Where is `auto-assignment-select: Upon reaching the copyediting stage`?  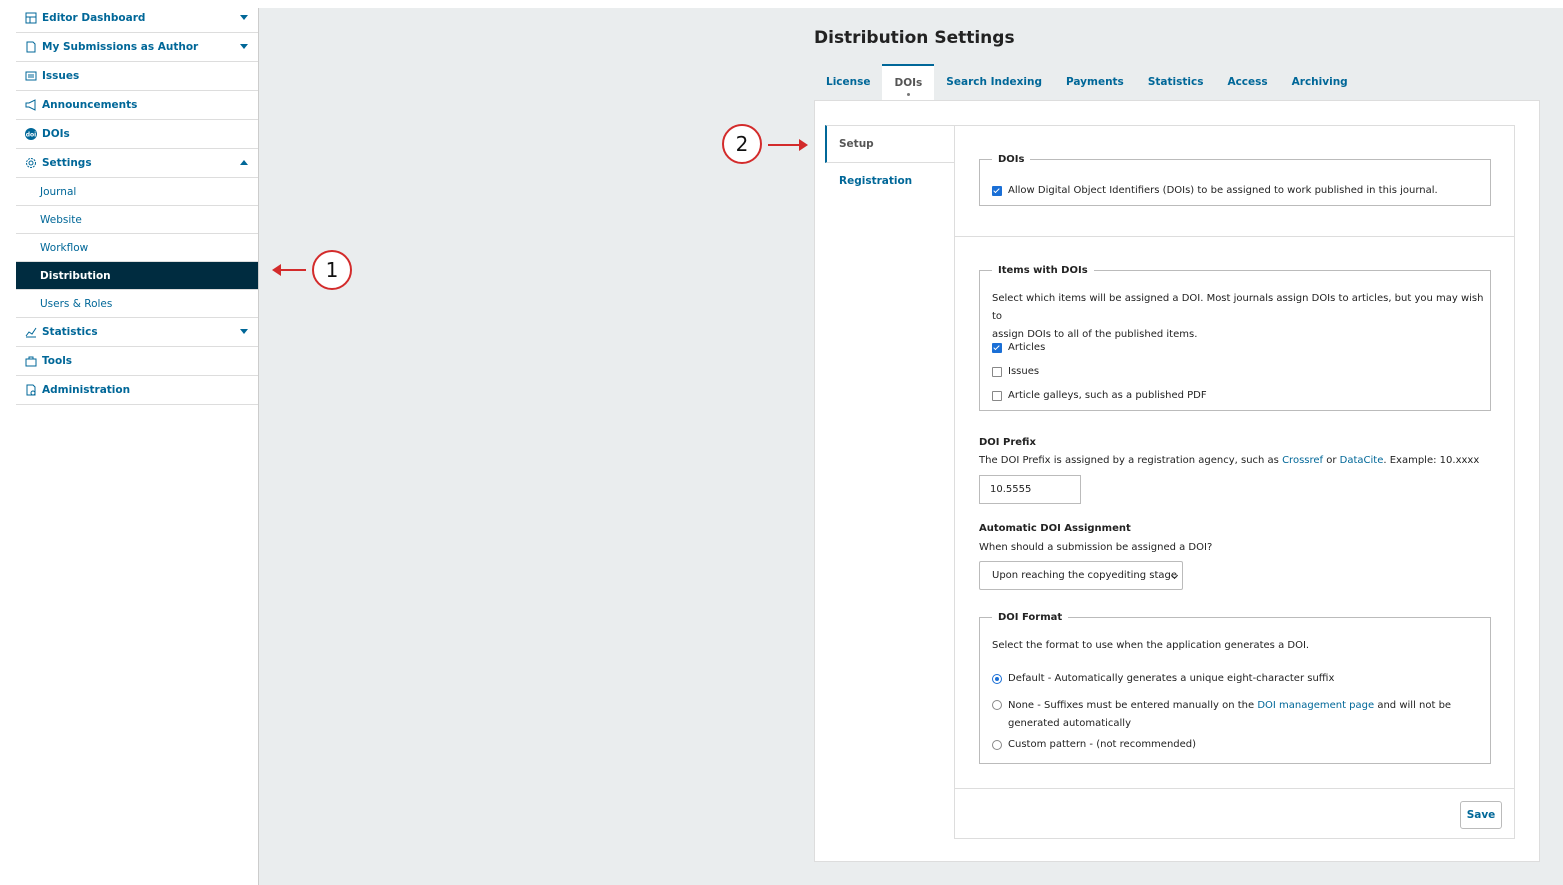
auto-assignment-select: Upon reaching the copyediting stage is located at coordinates (1081, 575).